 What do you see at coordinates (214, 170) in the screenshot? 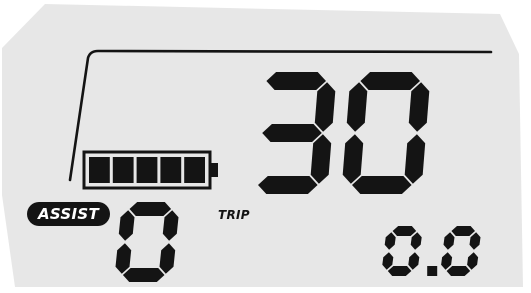
I see `battery-terminal` at bounding box center [214, 170].